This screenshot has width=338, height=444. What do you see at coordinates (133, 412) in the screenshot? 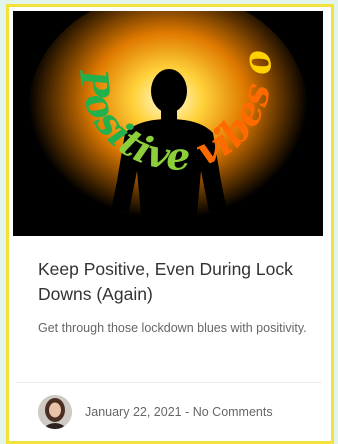
I see `post-date: January 22, 2021` at bounding box center [133, 412].